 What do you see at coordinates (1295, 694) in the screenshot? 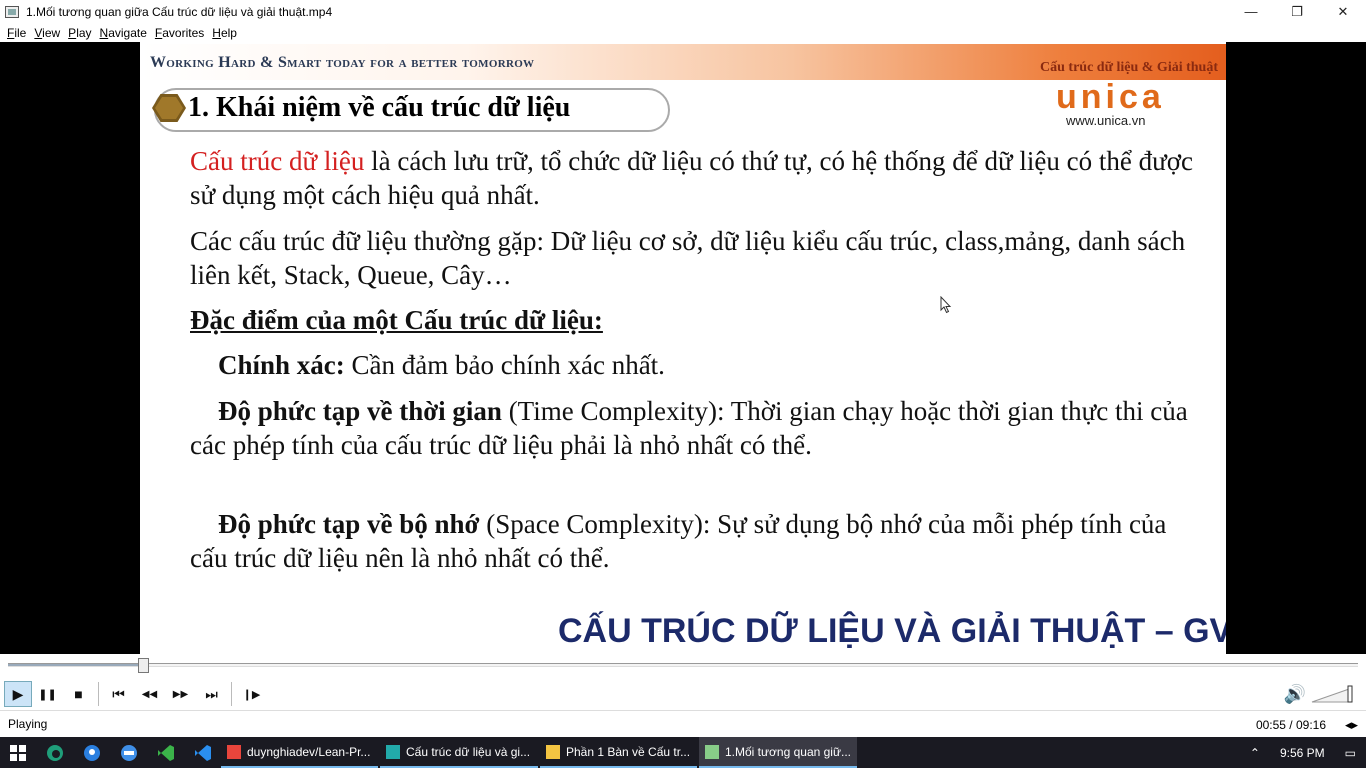
I see `speaker-icon: 🔊` at bounding box center [1295, 694].